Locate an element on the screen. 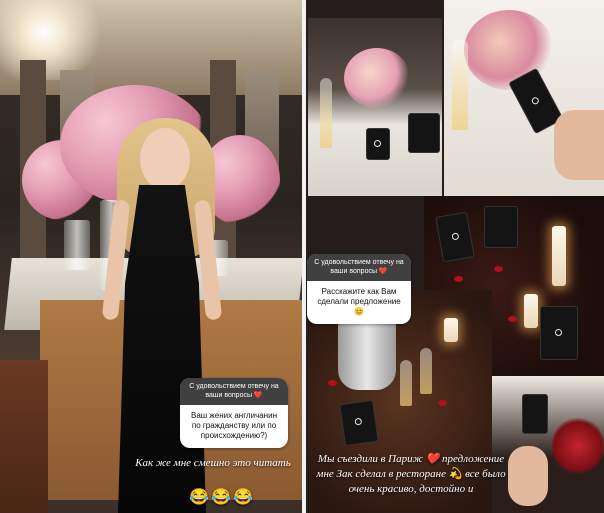 The width and height of the screenshot is (604, 513). rose-bouquet is located at coordinates (377, 78).